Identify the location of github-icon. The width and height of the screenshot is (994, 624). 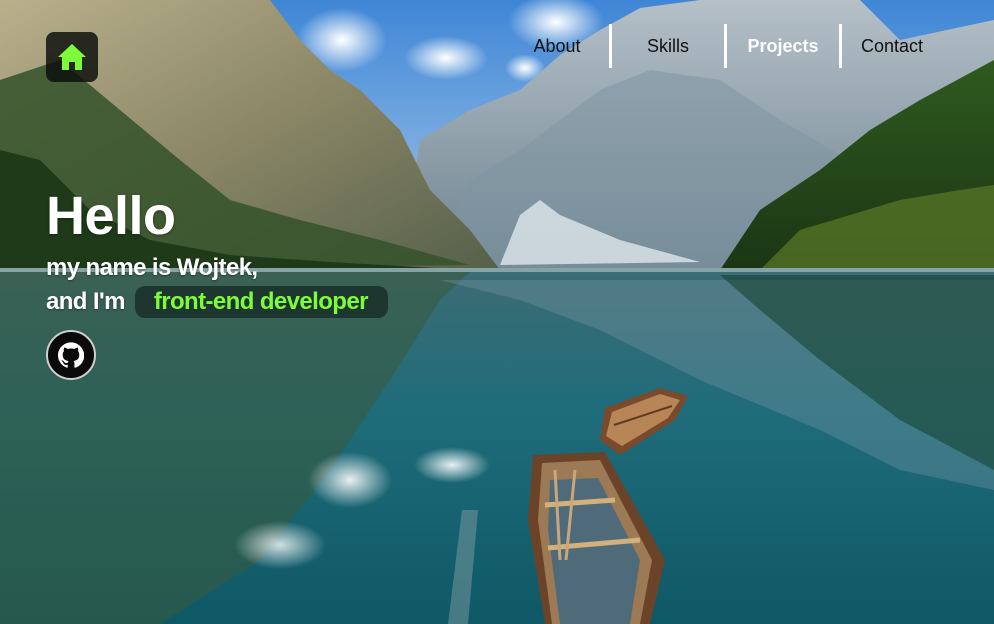
(71, 355).